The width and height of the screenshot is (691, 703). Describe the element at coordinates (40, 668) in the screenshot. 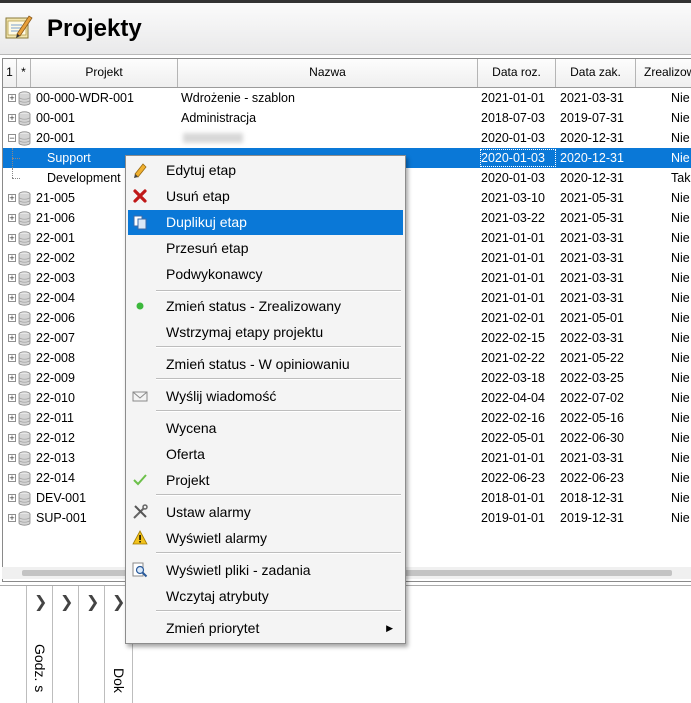

I see `tab-godz: Godz. s` at that location.